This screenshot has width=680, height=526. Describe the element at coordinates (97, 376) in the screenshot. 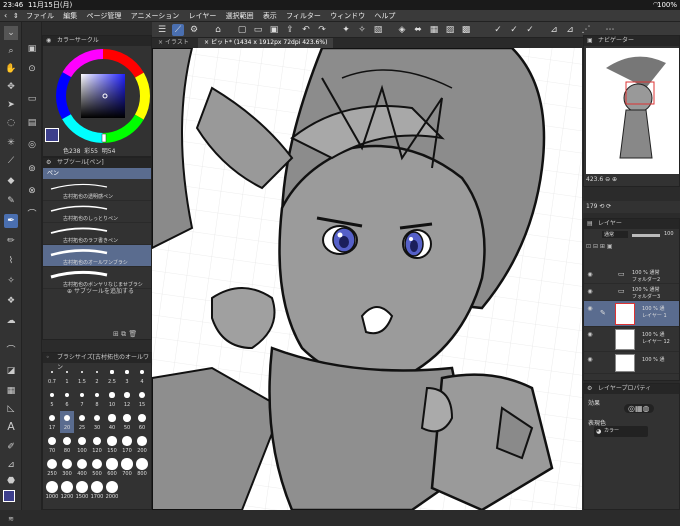

I see `brush-size-cell: 2` at that location.